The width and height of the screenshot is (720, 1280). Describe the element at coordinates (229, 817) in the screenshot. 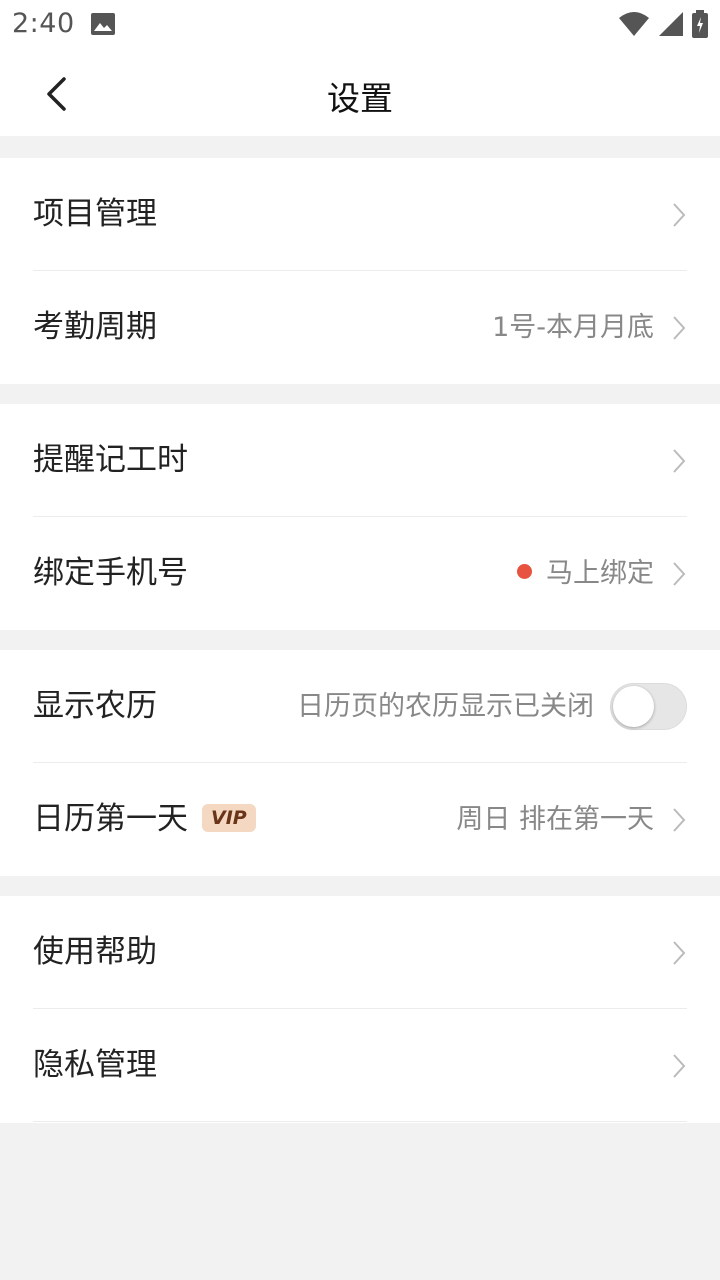

I see `vip-badge: VIP` at that location.